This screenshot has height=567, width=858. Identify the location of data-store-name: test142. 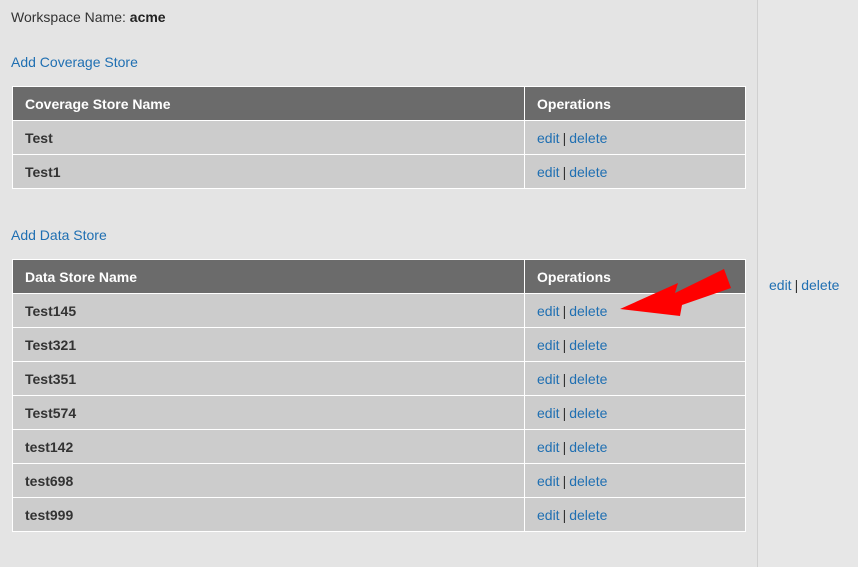
(268, 446).